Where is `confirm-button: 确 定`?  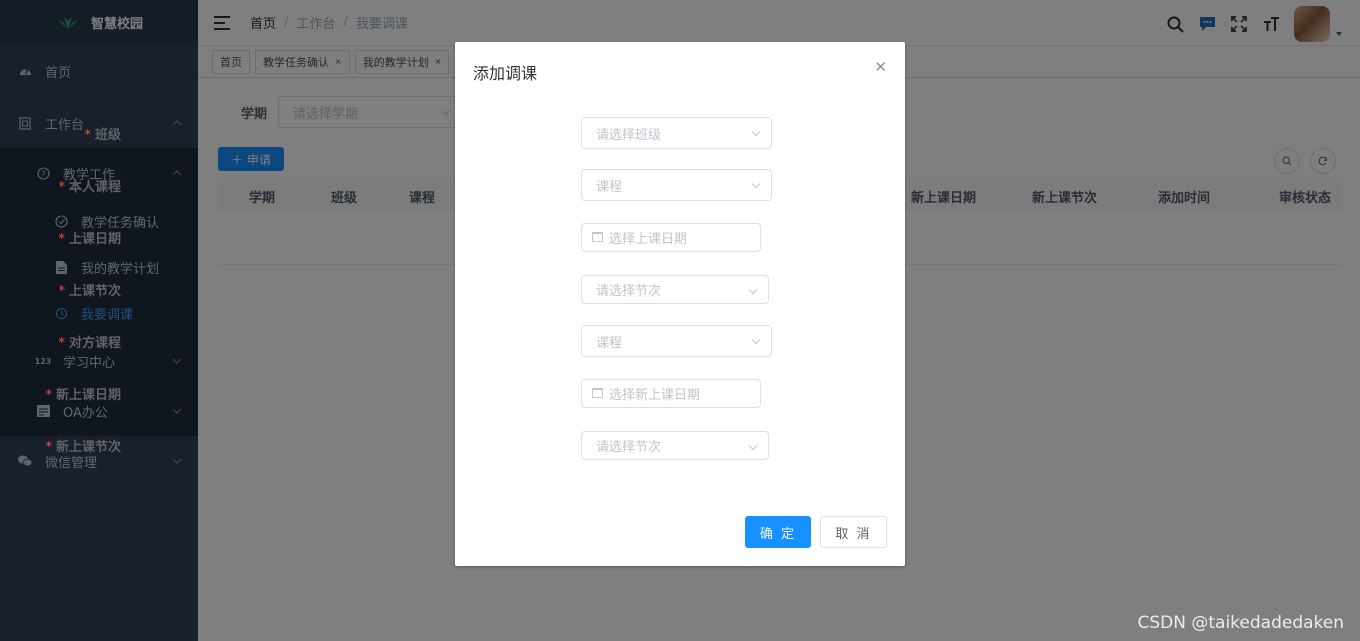
confirm-button: 确 定 is located at coordinates (778, 532).